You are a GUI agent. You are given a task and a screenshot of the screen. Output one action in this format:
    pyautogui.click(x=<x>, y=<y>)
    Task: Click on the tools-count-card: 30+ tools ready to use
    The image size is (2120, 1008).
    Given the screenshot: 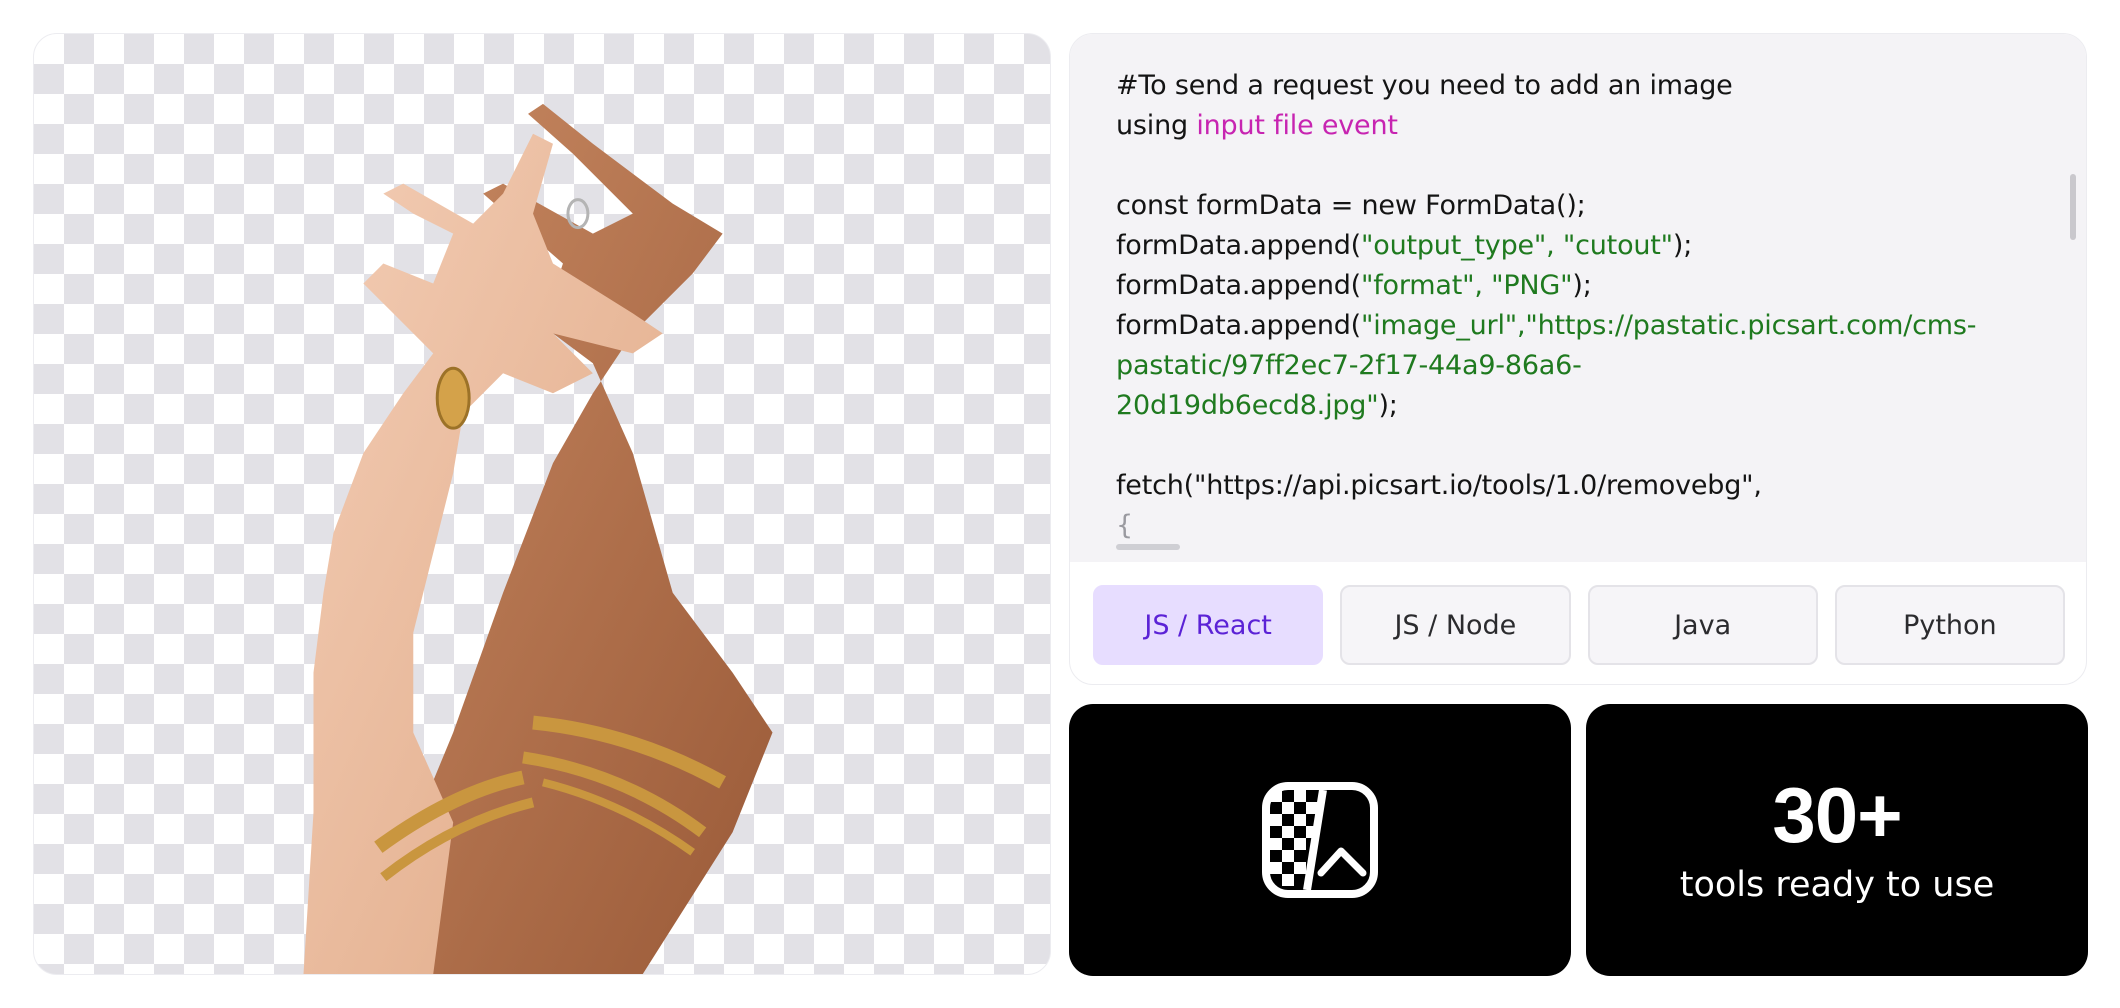 What is the action you would take?
    pyautogui.click(x=1837, y=840)
    